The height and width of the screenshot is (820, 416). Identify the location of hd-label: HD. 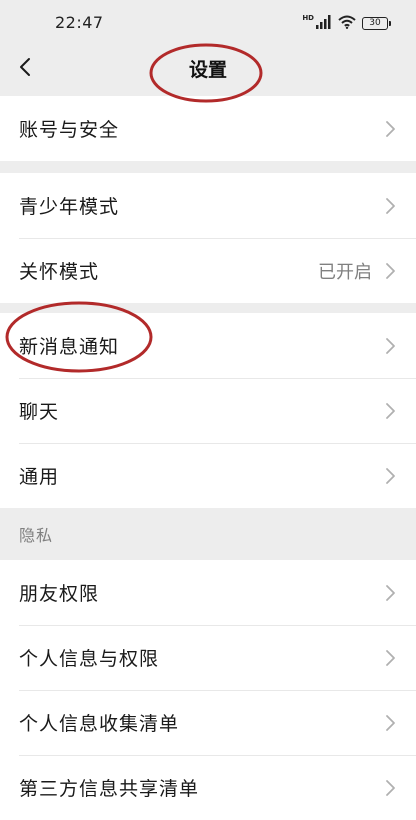
(308, 18).